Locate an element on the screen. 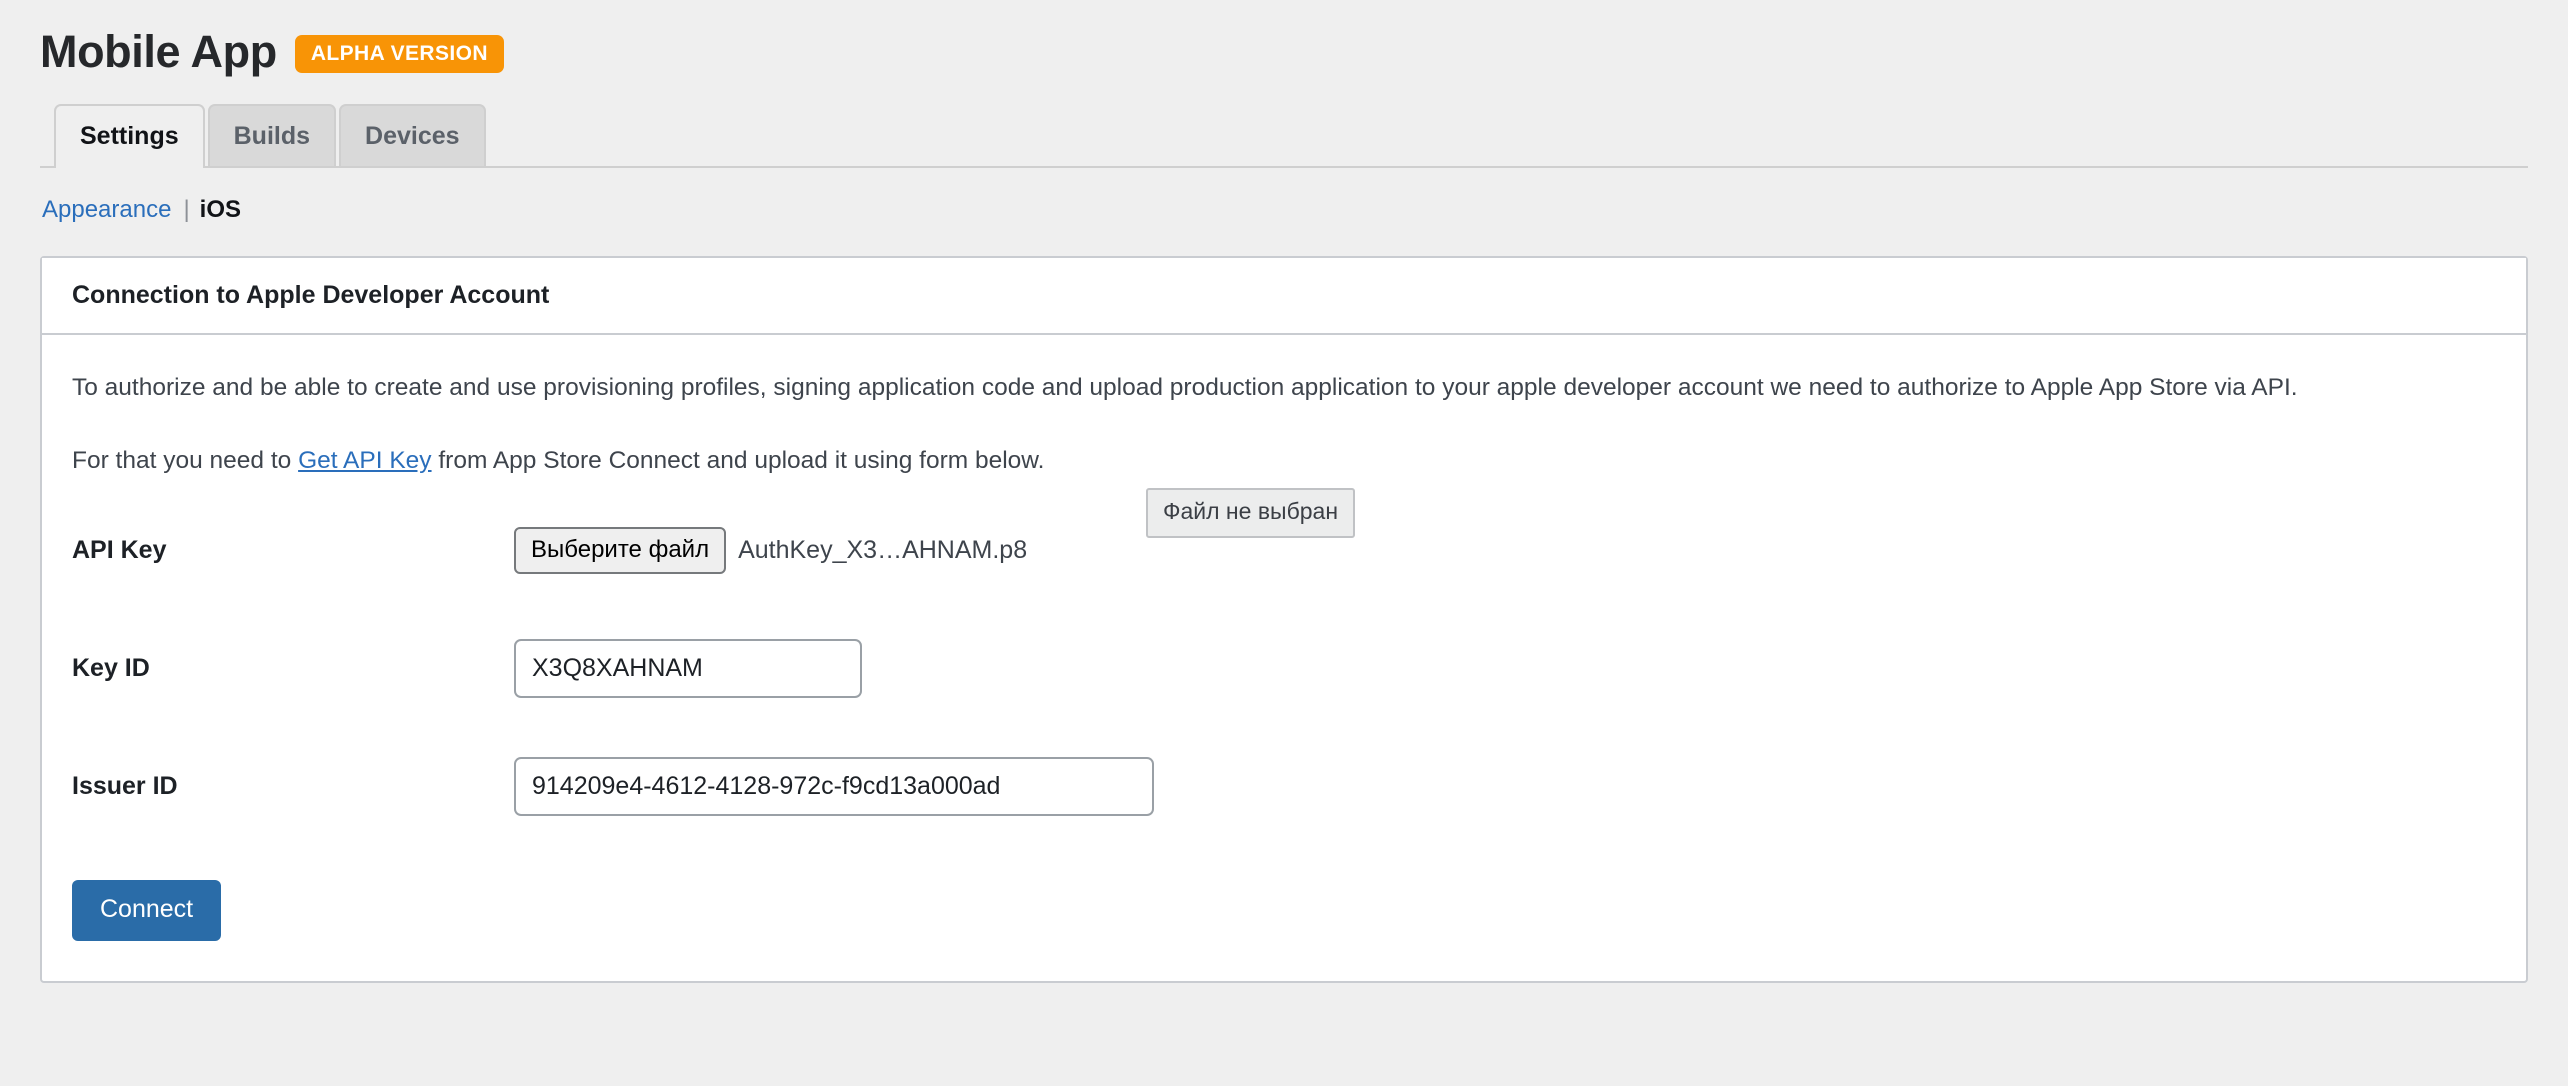 The width and height of the screenshot is (2568, 1086). key-id-label: Key ID is located at coordinates (111, 668).